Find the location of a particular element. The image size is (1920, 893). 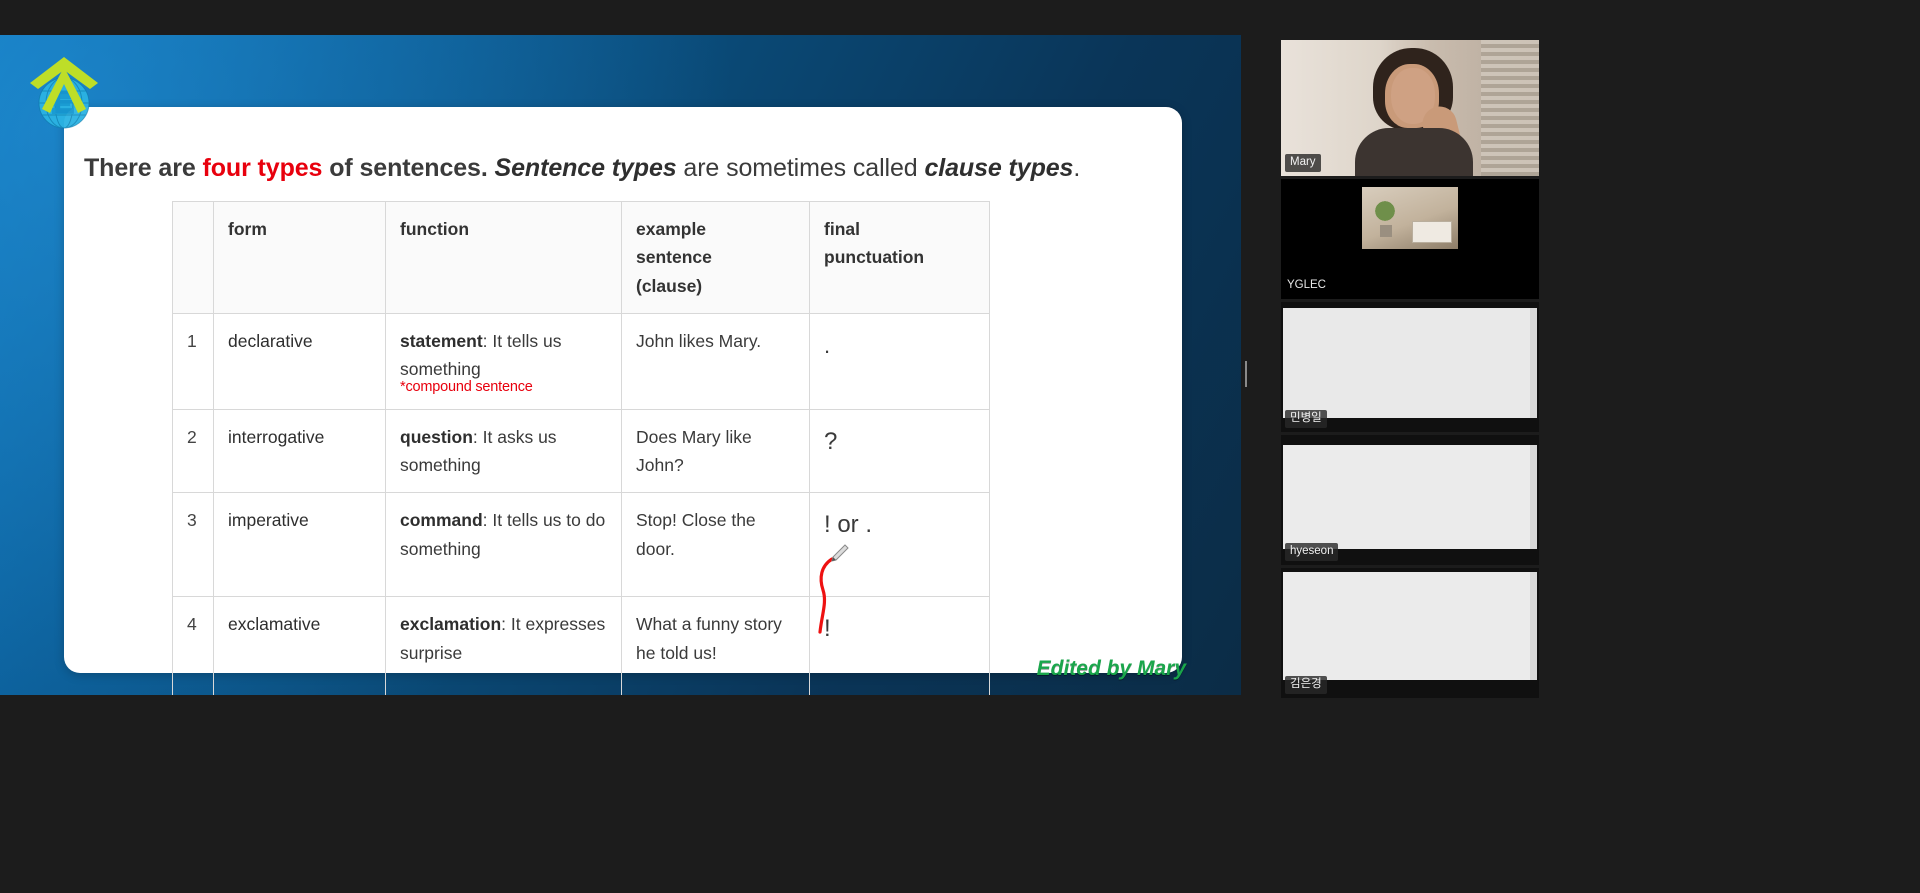

video-tile-hyeseon: hyeseon is located at coordinates (1410, 500).